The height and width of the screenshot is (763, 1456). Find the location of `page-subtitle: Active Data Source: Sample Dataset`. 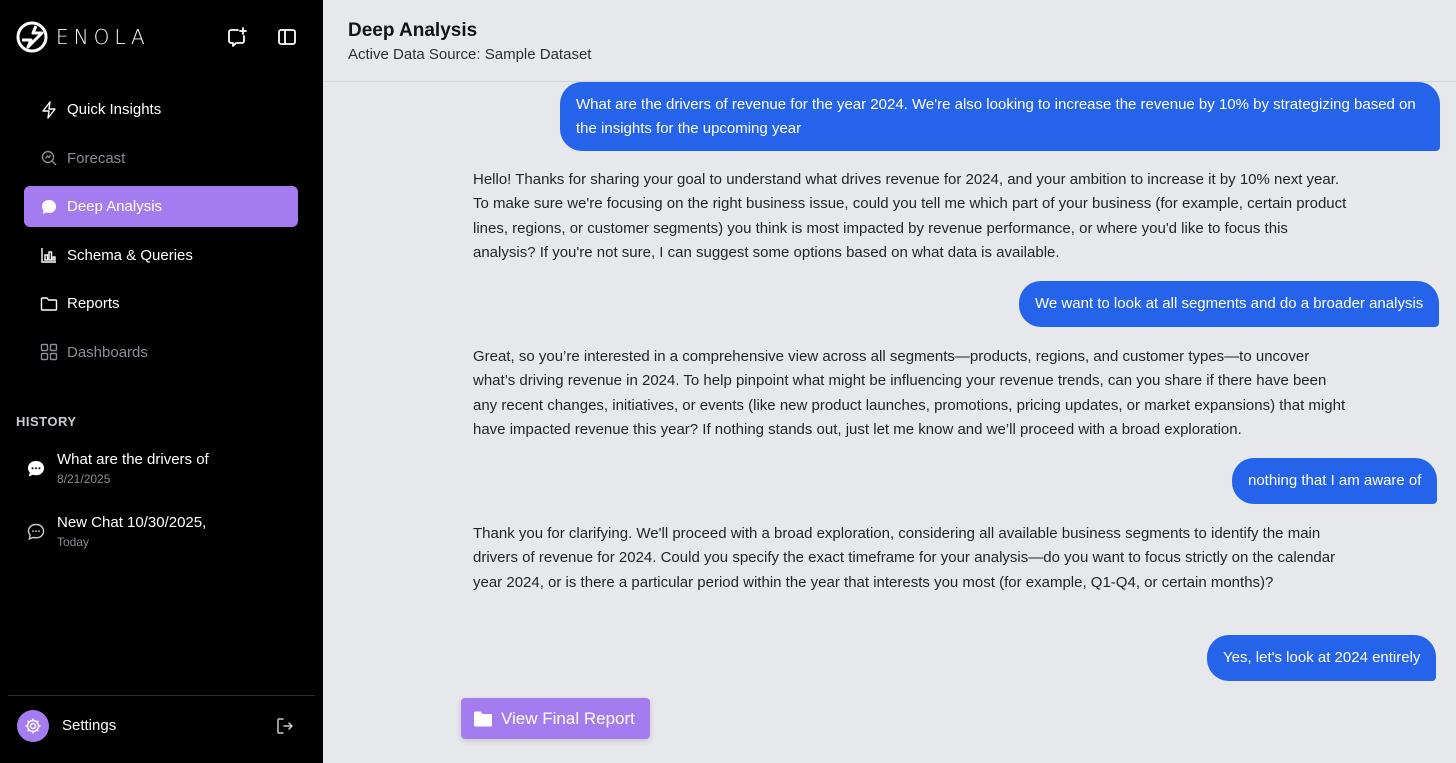

page-subtitle: Active Data Source: Sample Dataset is located at coordinates (470, 54).